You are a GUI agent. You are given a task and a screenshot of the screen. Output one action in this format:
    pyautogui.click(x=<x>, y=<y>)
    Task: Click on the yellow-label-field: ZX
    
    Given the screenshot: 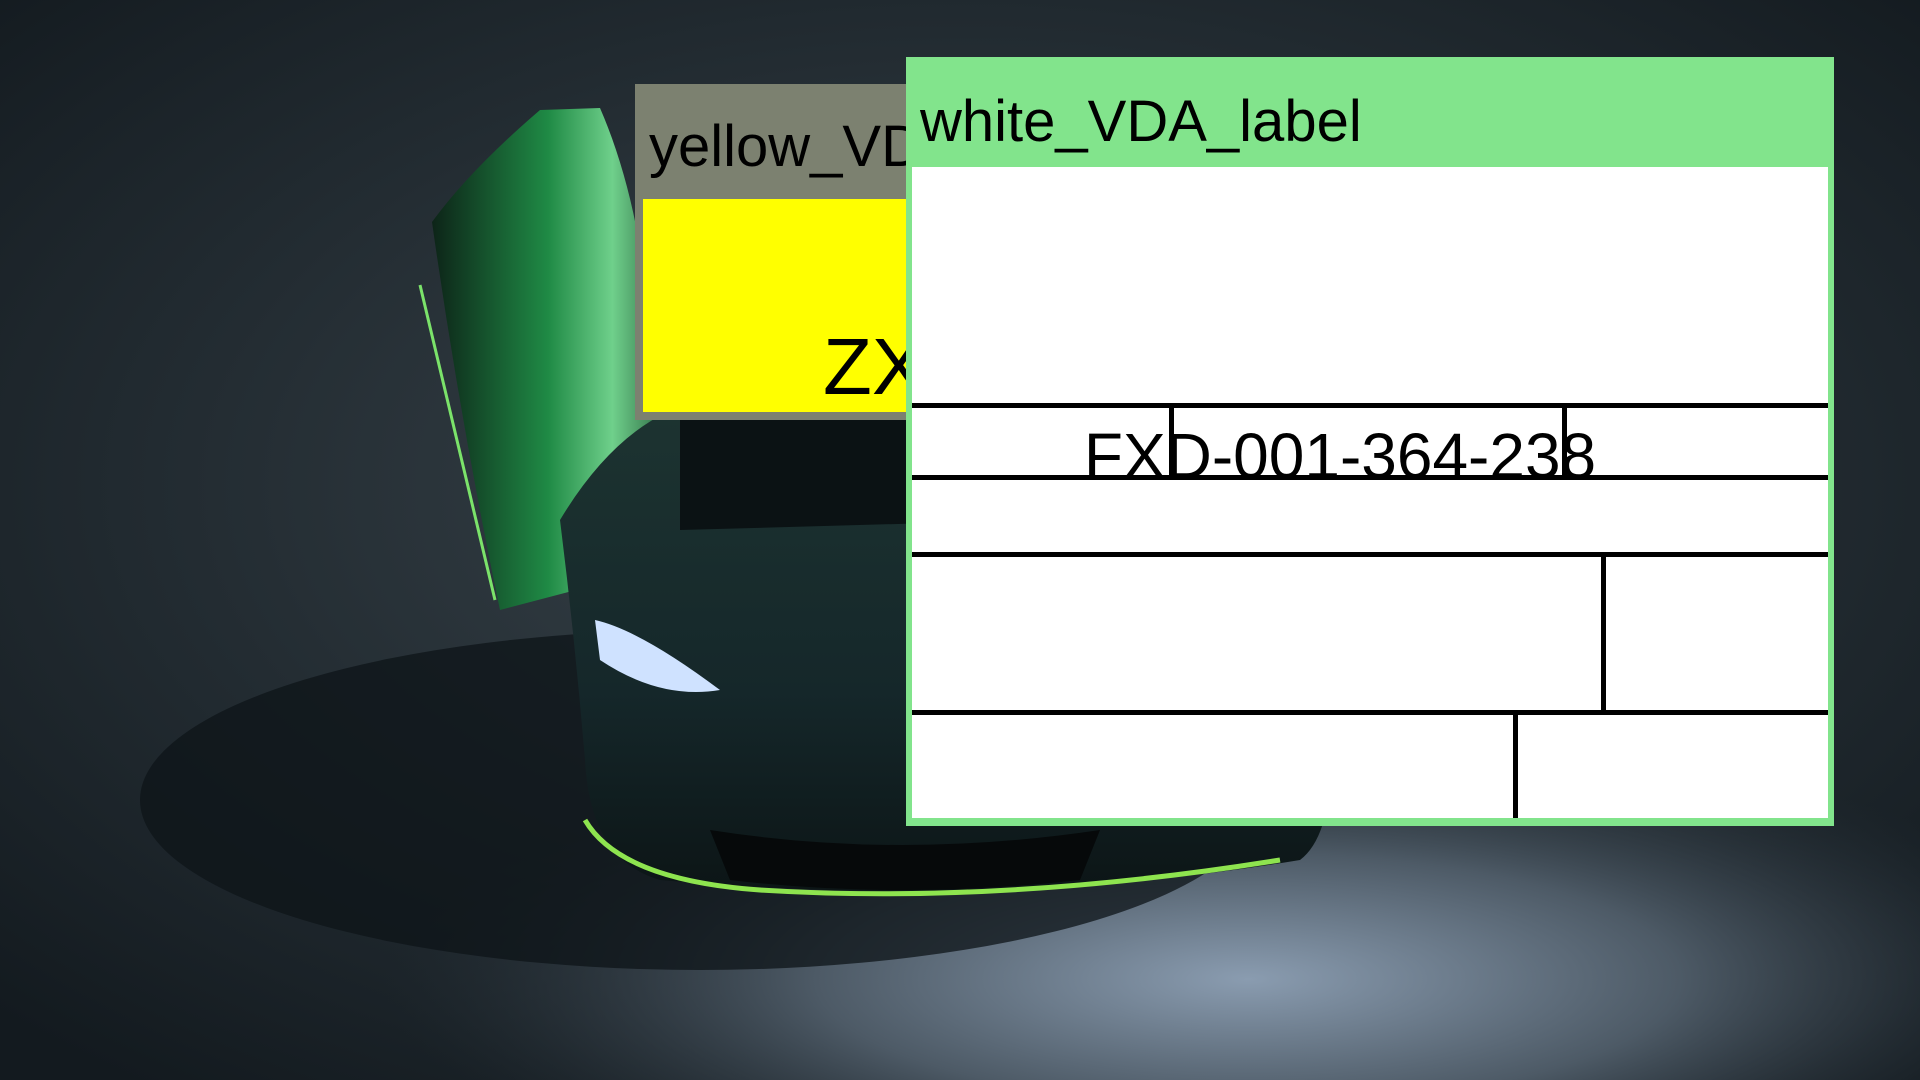 What is the action you would take?
    pyautogui.click(x=784, y=305)
    